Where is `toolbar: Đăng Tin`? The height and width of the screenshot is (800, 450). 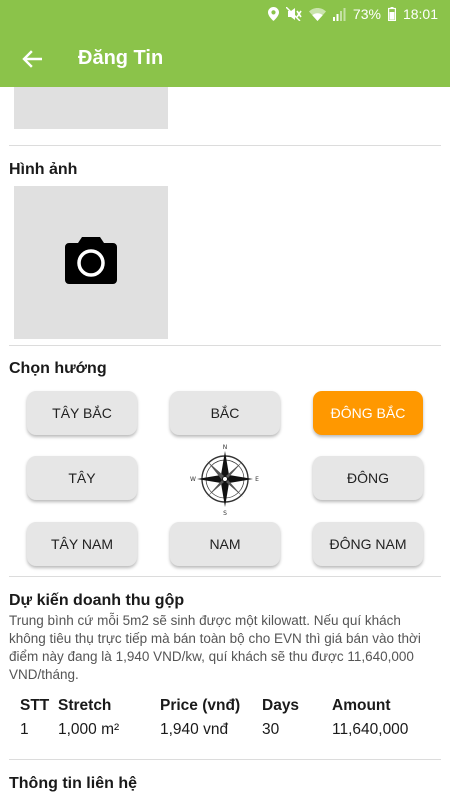
toolbar: Đăng Tin is located at coordinates (225, 58).